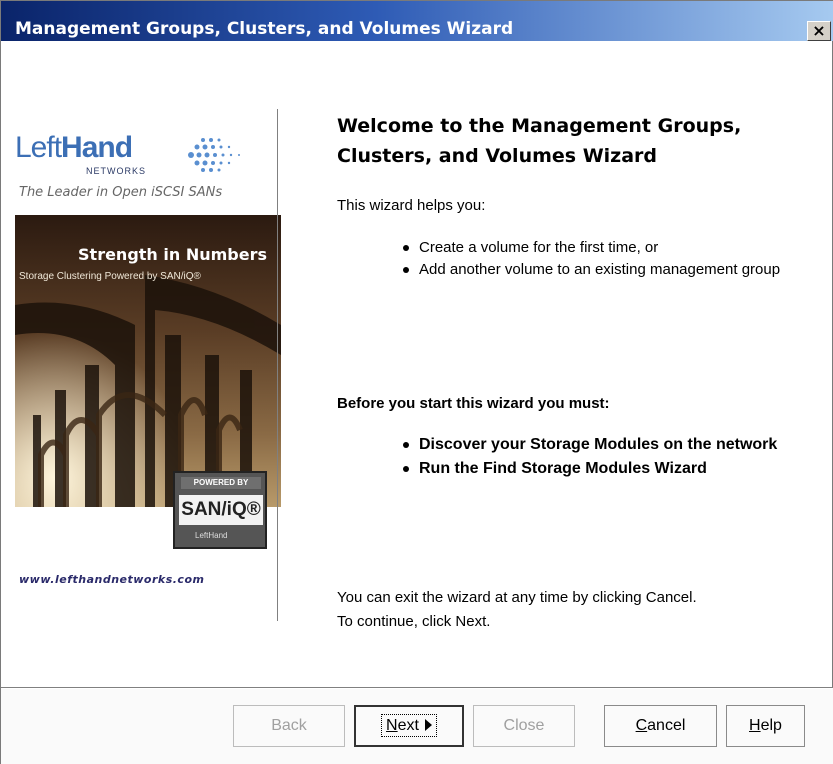 Image resolution: width=833 pixels, height=764 pixels. I want to click on close-button-label: Close, so click(524, 725).